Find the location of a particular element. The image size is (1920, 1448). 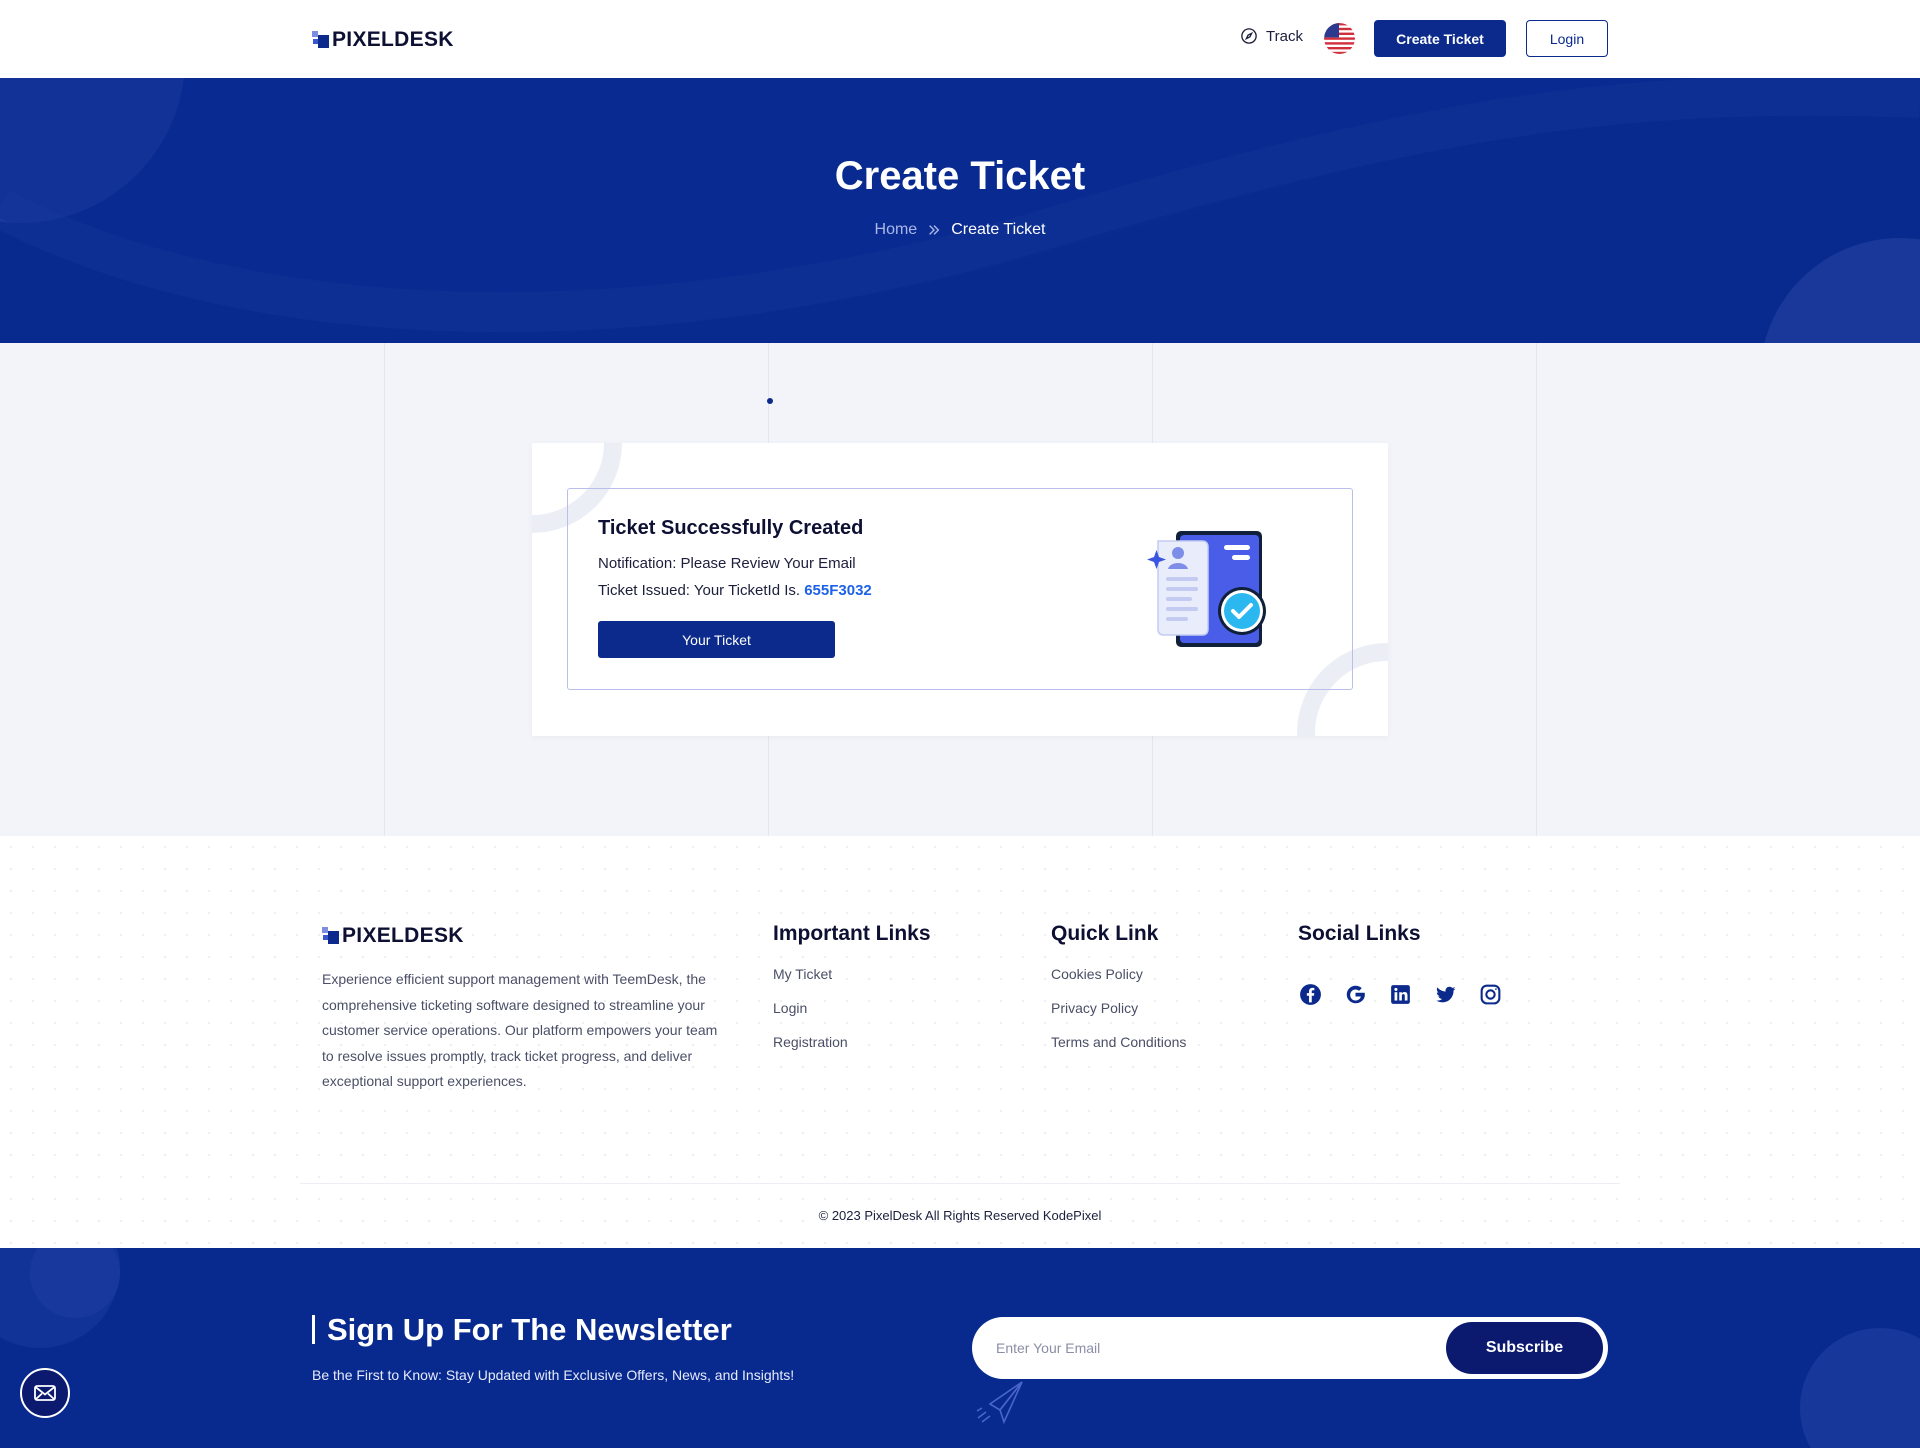

language-selector is located at coordinates (1339, 38).